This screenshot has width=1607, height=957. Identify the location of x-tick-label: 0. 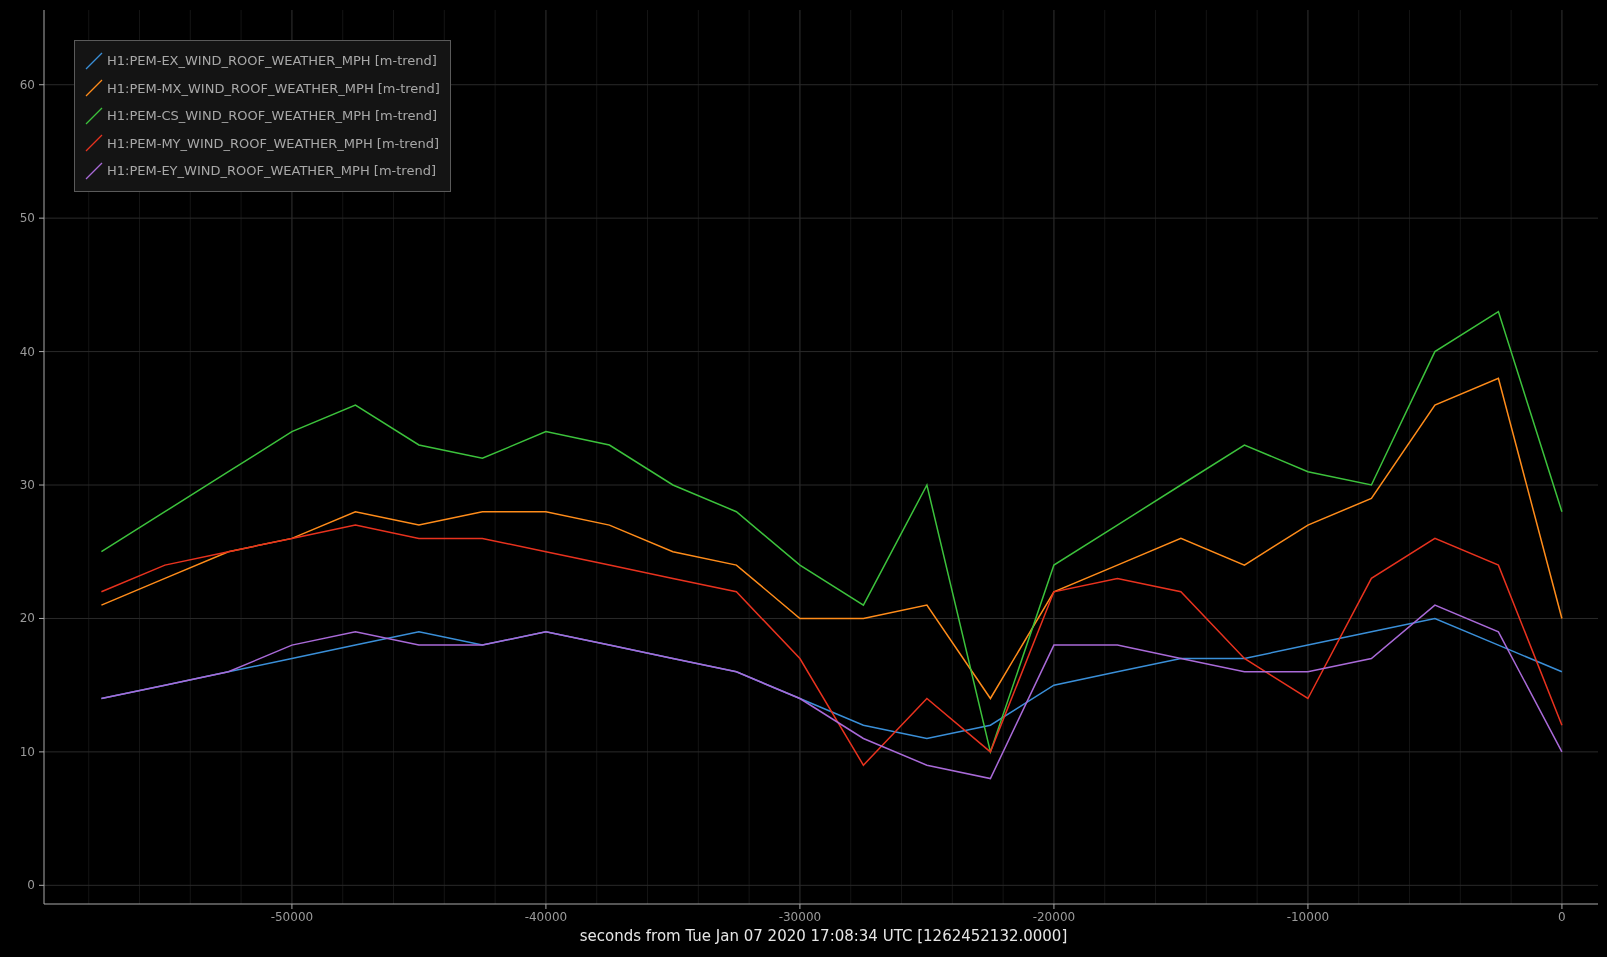
(1562, 917).